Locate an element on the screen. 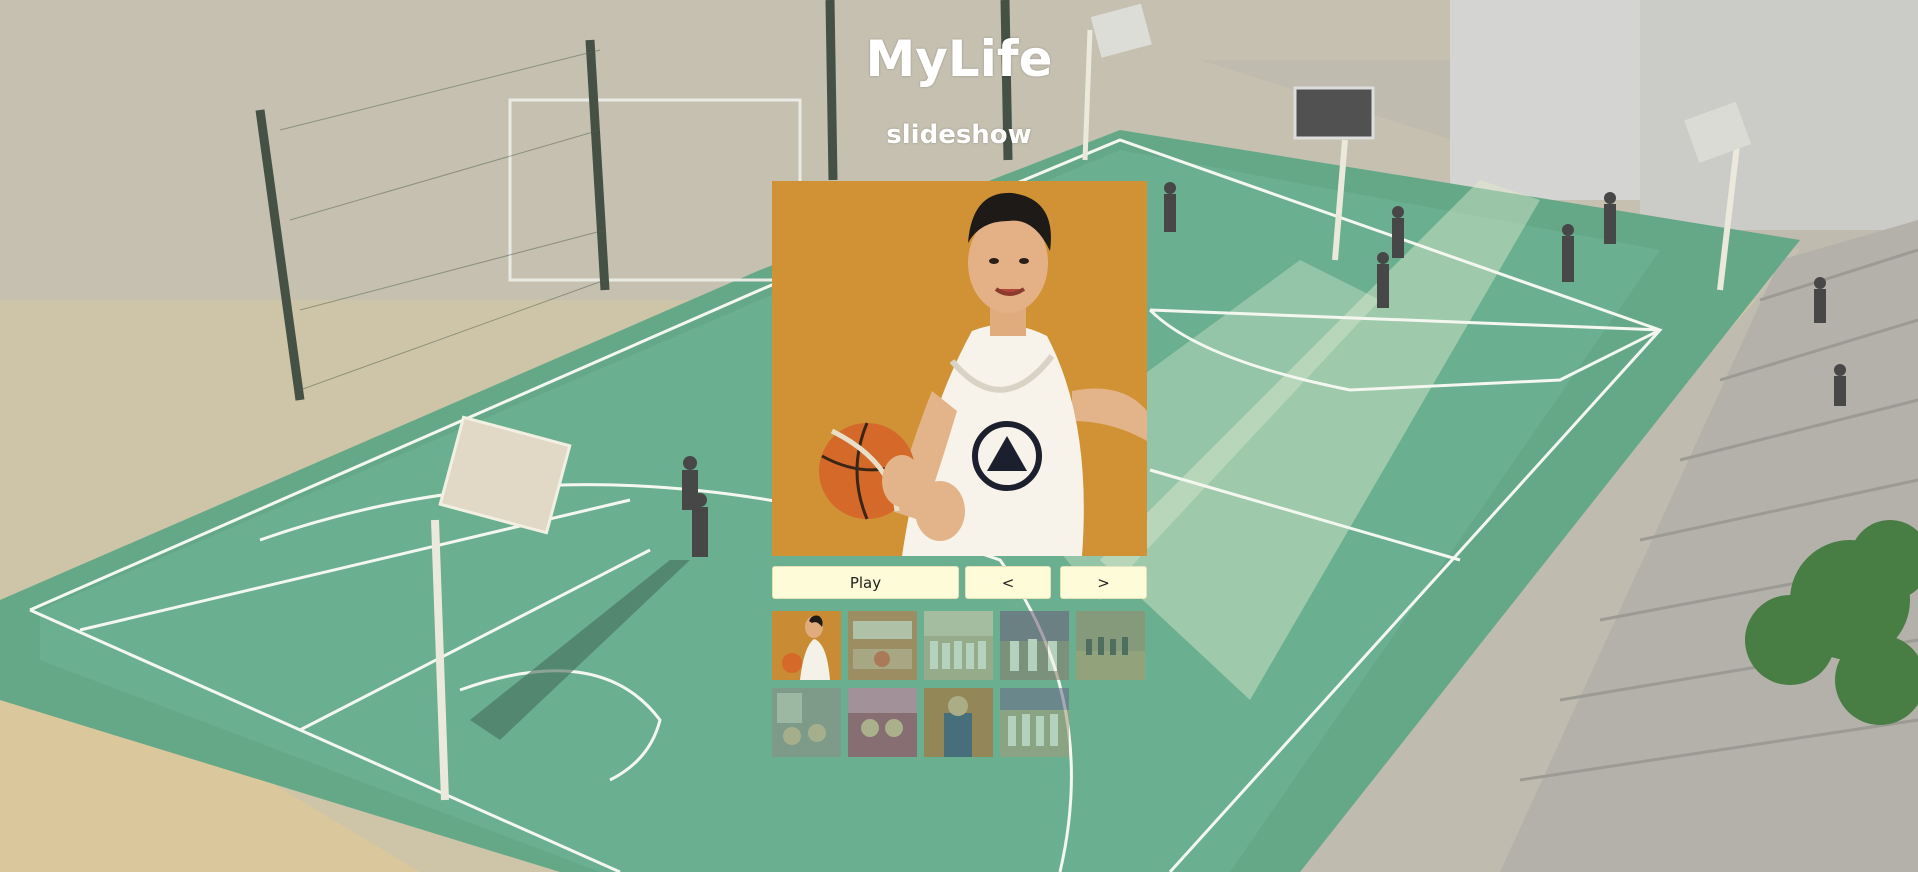 The image size is (1918, 872). page-subtitle: slideshow is located at coordinates (959, 135).